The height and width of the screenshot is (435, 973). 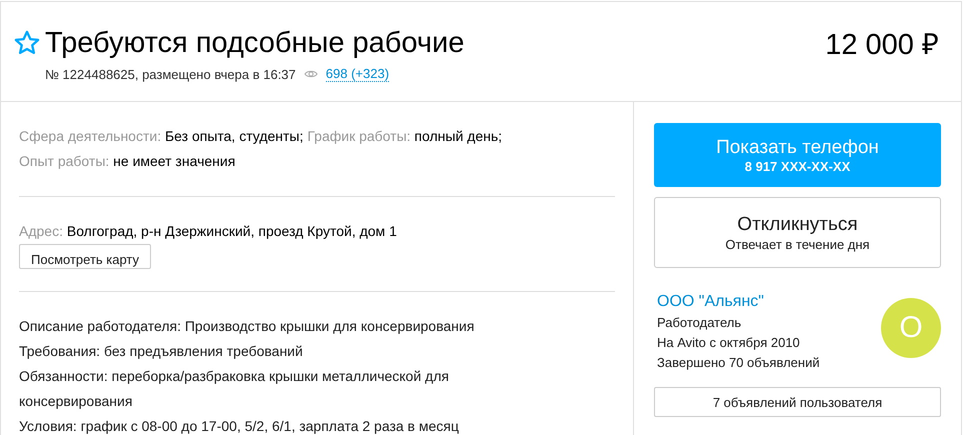 What do you see at coordinates (738, 363) in the screenshot?
I see `seller-info: Завершено 70 объявлений` at bounding box center [738, 363].